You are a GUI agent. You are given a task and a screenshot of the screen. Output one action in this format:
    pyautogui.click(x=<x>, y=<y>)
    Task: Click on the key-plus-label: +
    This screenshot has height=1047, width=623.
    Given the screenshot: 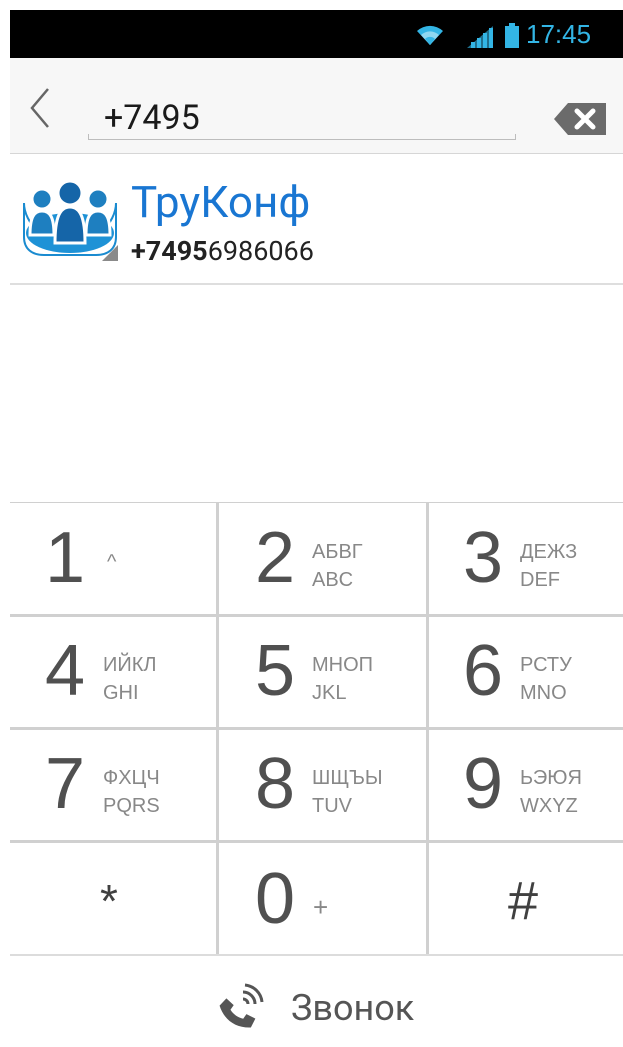 What is the action you would take?
    pyautogui.click(x=321, y=907)
    